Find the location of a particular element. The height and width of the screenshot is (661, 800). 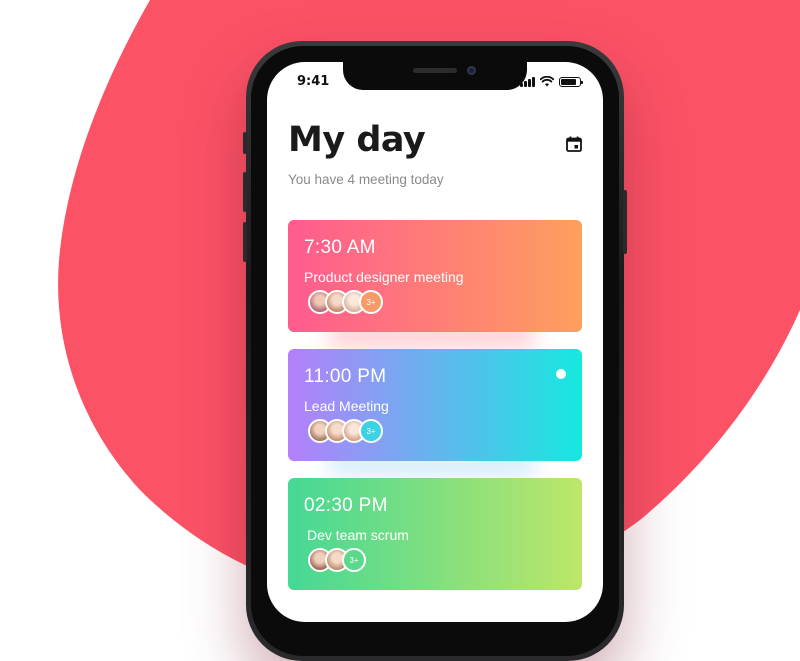

mute-switch is located at coordinates (245, 143).